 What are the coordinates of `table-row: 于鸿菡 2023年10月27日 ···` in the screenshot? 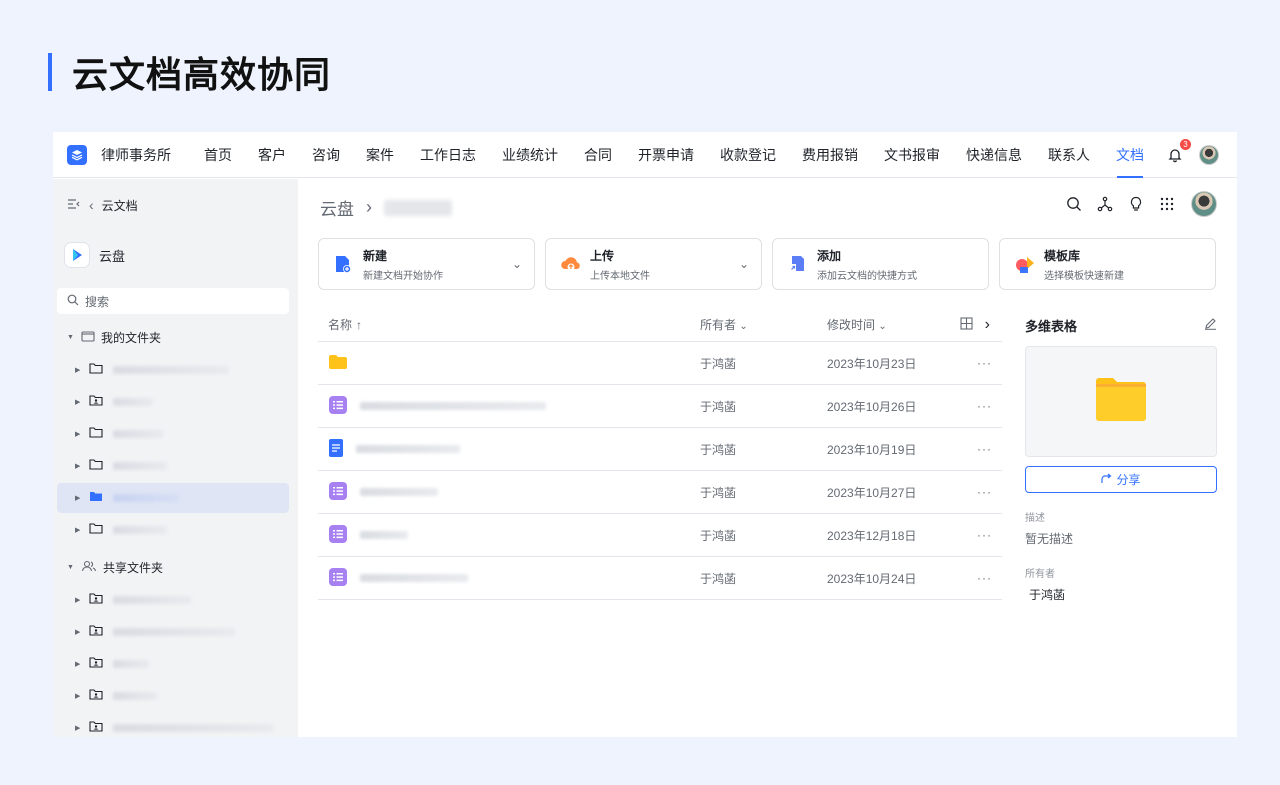 It's located at (660, 492).